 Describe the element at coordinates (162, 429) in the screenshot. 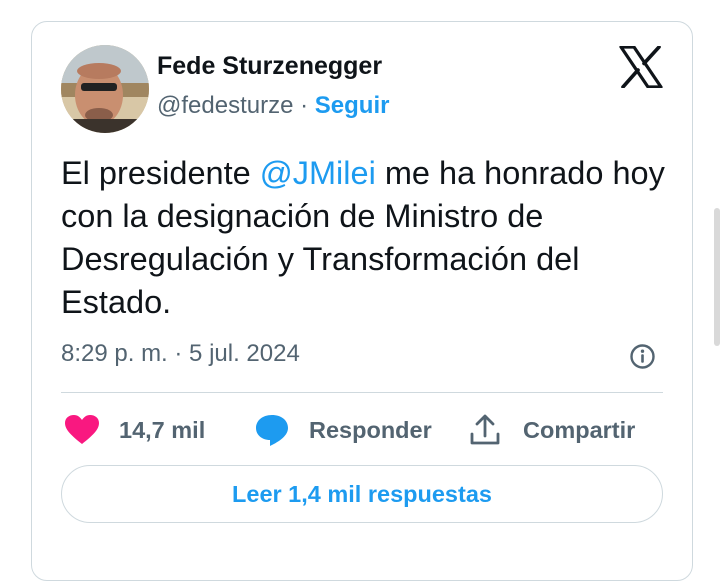

I see `like-count: 14,7 mil` at that location.